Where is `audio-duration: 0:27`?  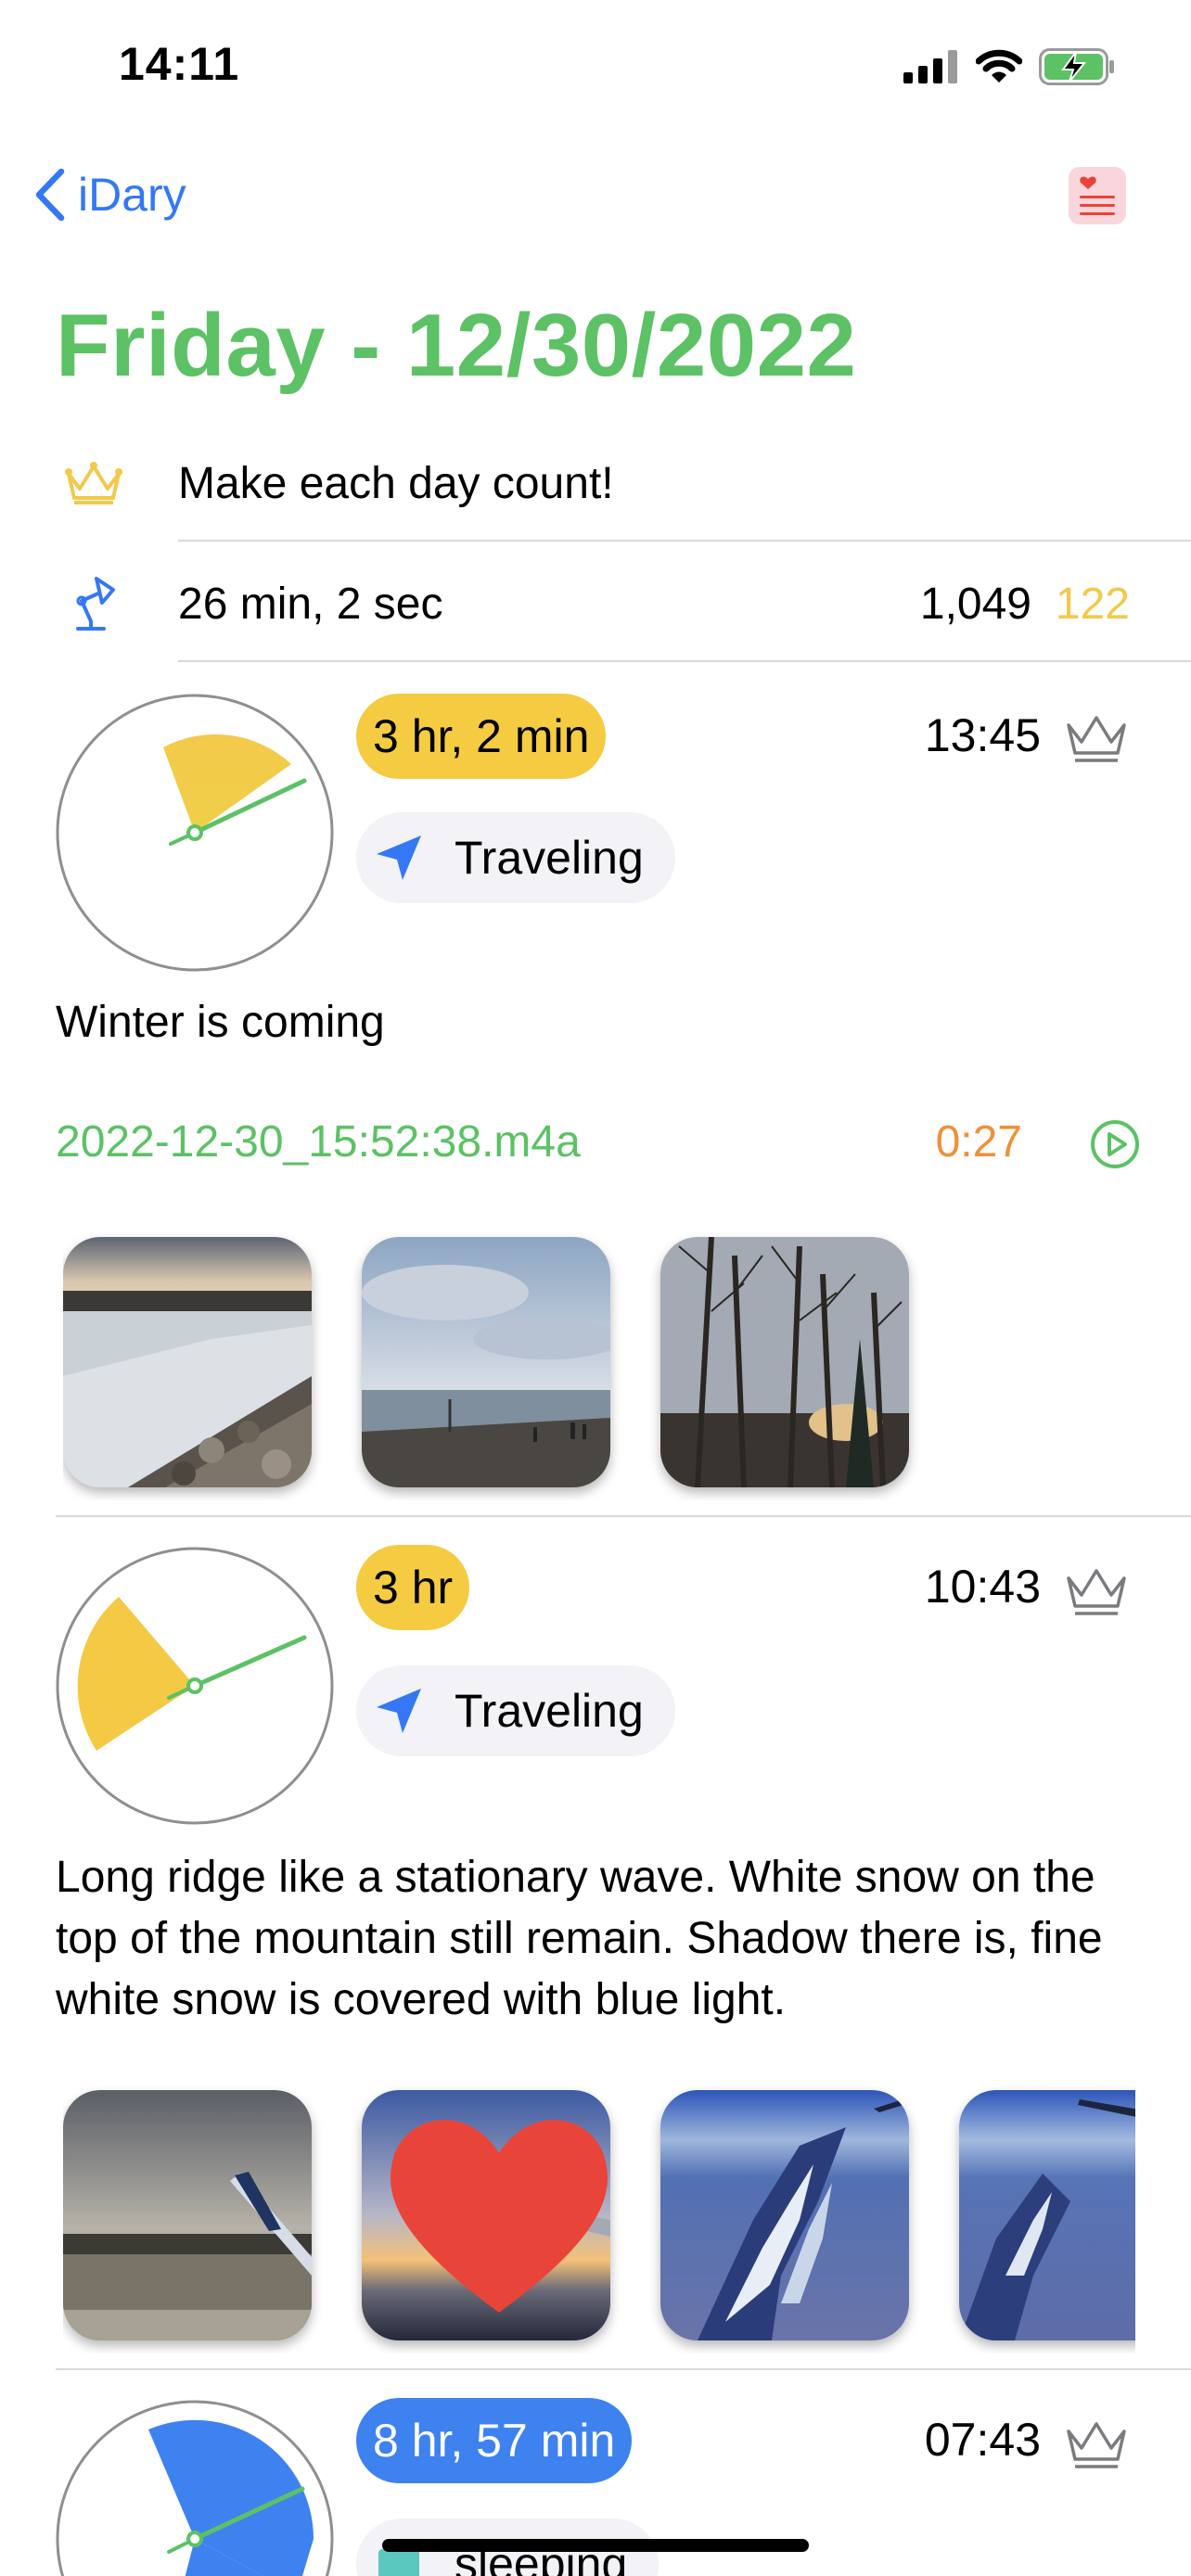 audio-duration: 0:27 is located at coordinates (978, 1142).